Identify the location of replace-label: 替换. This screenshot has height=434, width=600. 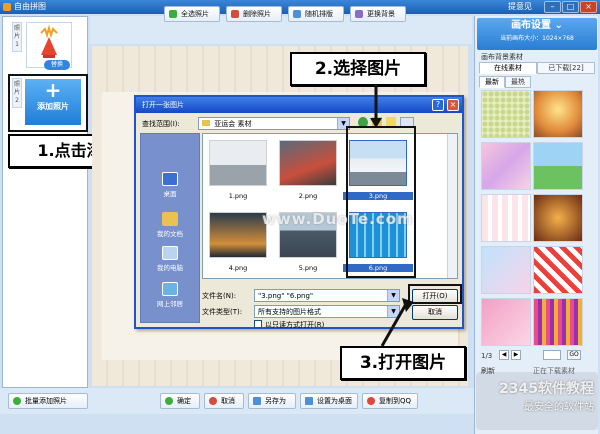
(56, 64).